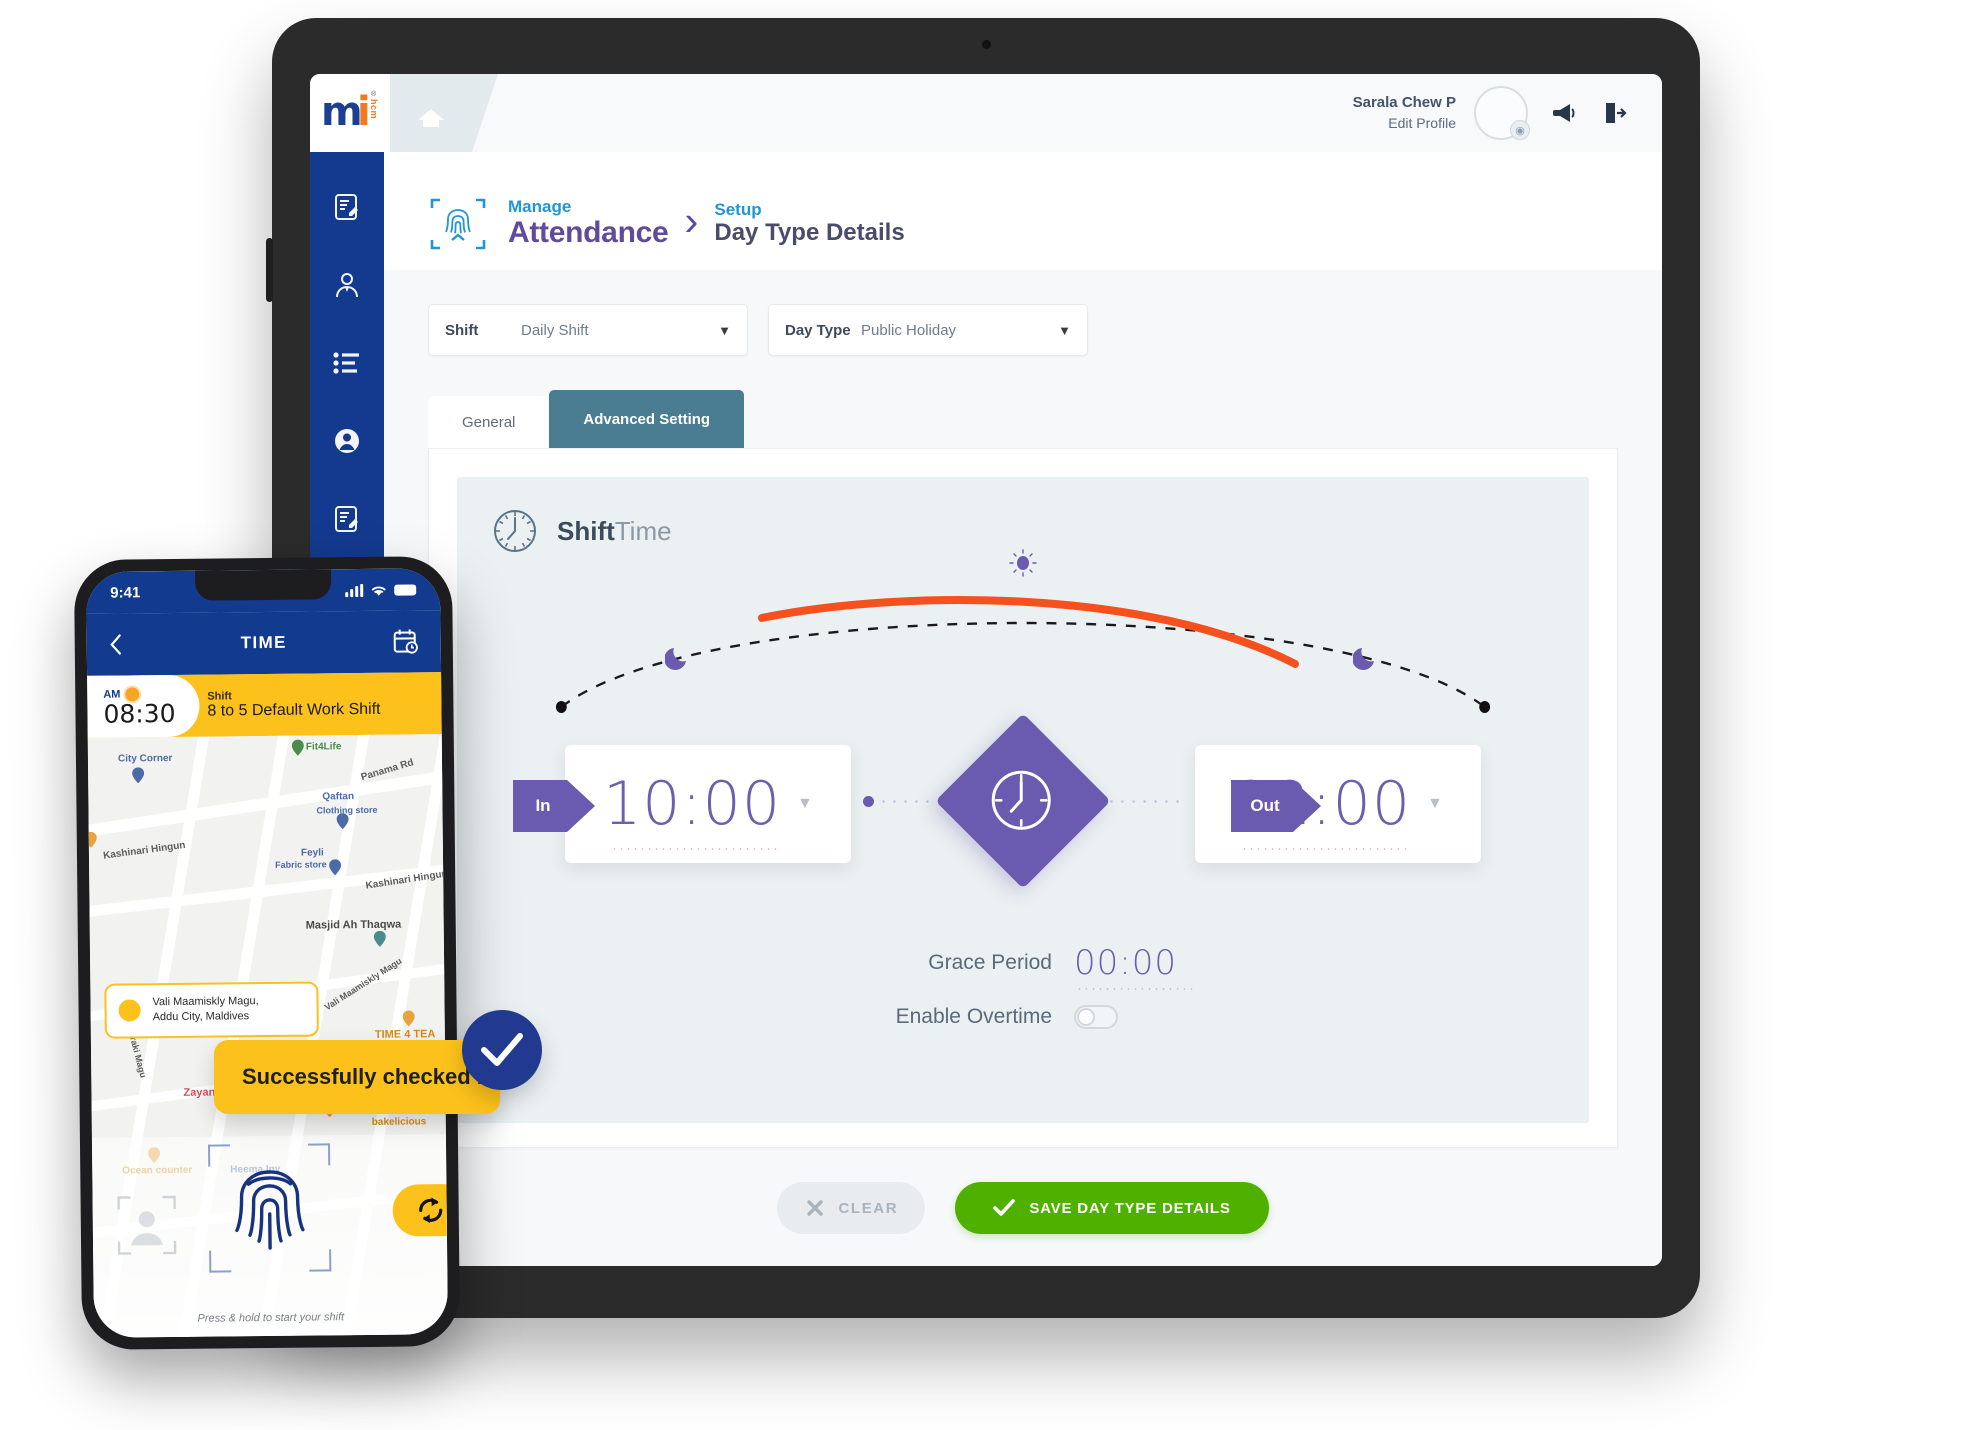 The width and height of the screenshot is (1986, 1430). I want to click on phone-nav-title: TIME, so click(263, 642).